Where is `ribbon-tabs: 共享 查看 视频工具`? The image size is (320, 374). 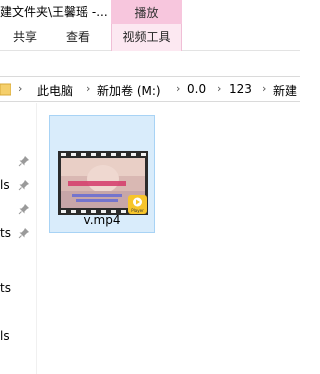
ribbon-tabs: 共享 查看 视频工具 is located at coordinates (150, 37).